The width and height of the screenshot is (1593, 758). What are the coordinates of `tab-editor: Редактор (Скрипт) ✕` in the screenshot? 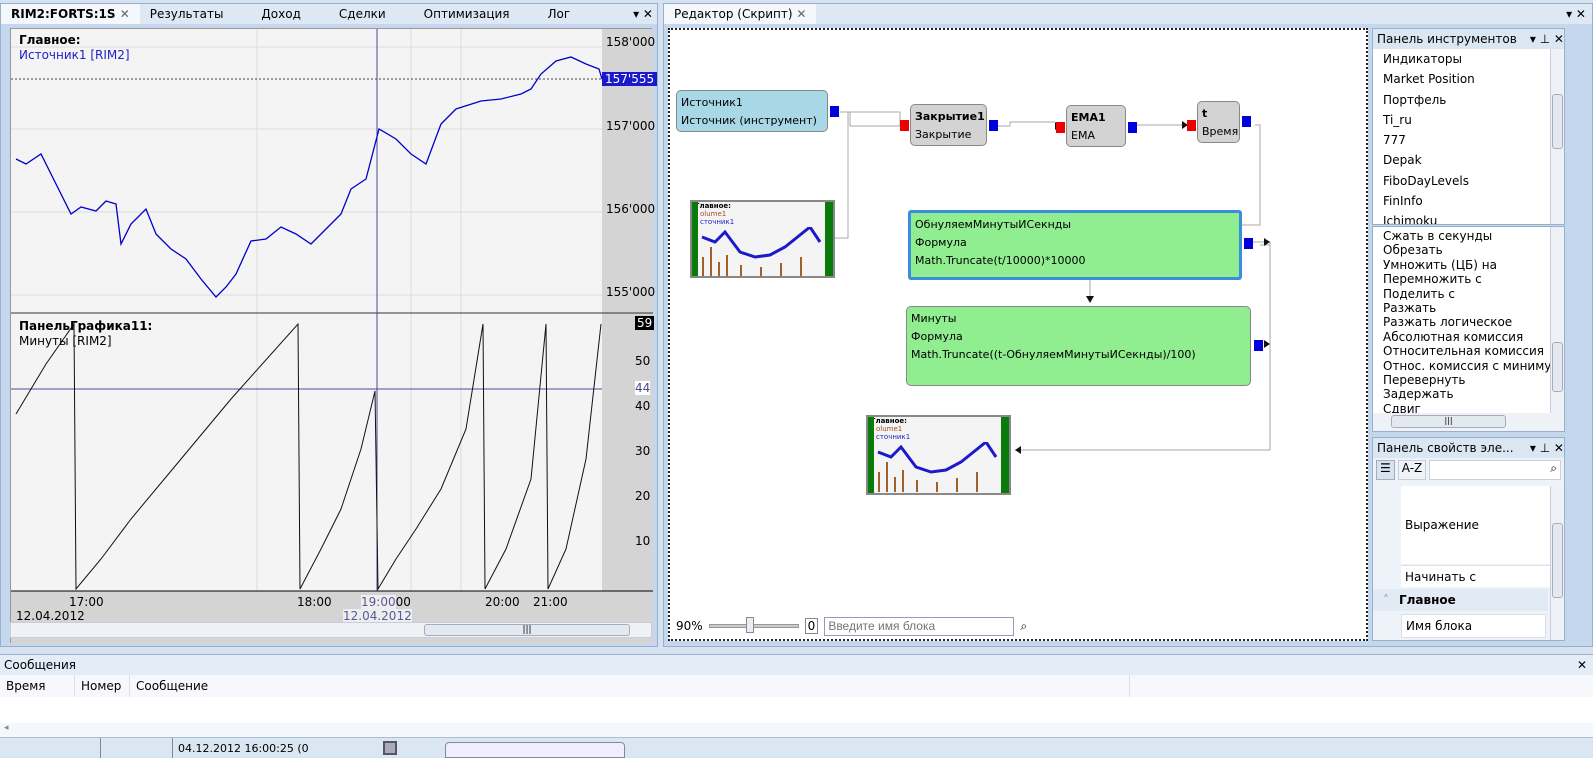 It's located at (740, 14).